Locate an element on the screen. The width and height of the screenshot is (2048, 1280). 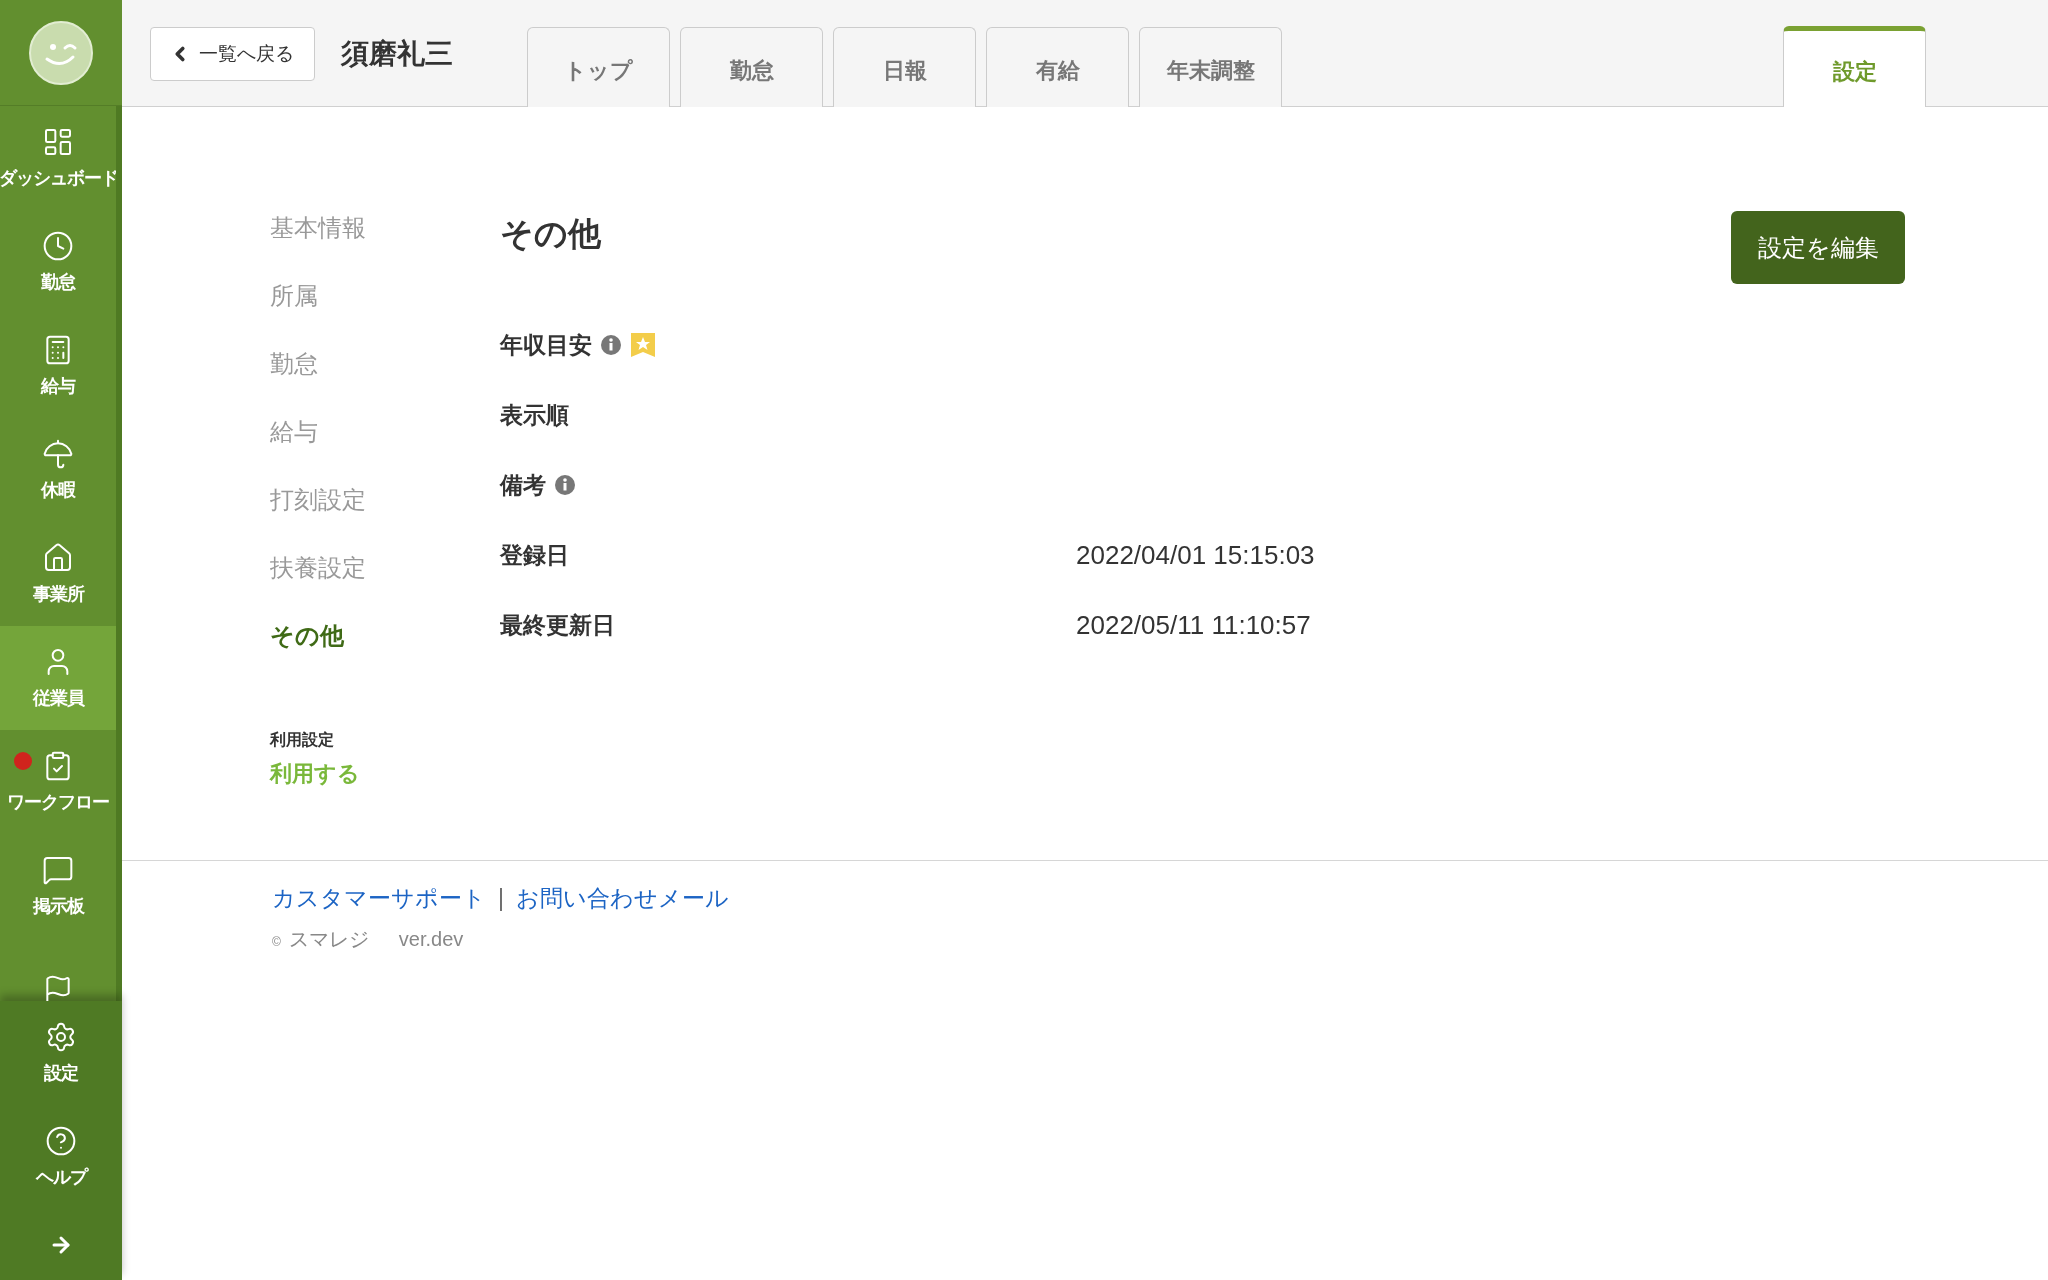
field-label: 表示順 is located at coordinates (534, 415).